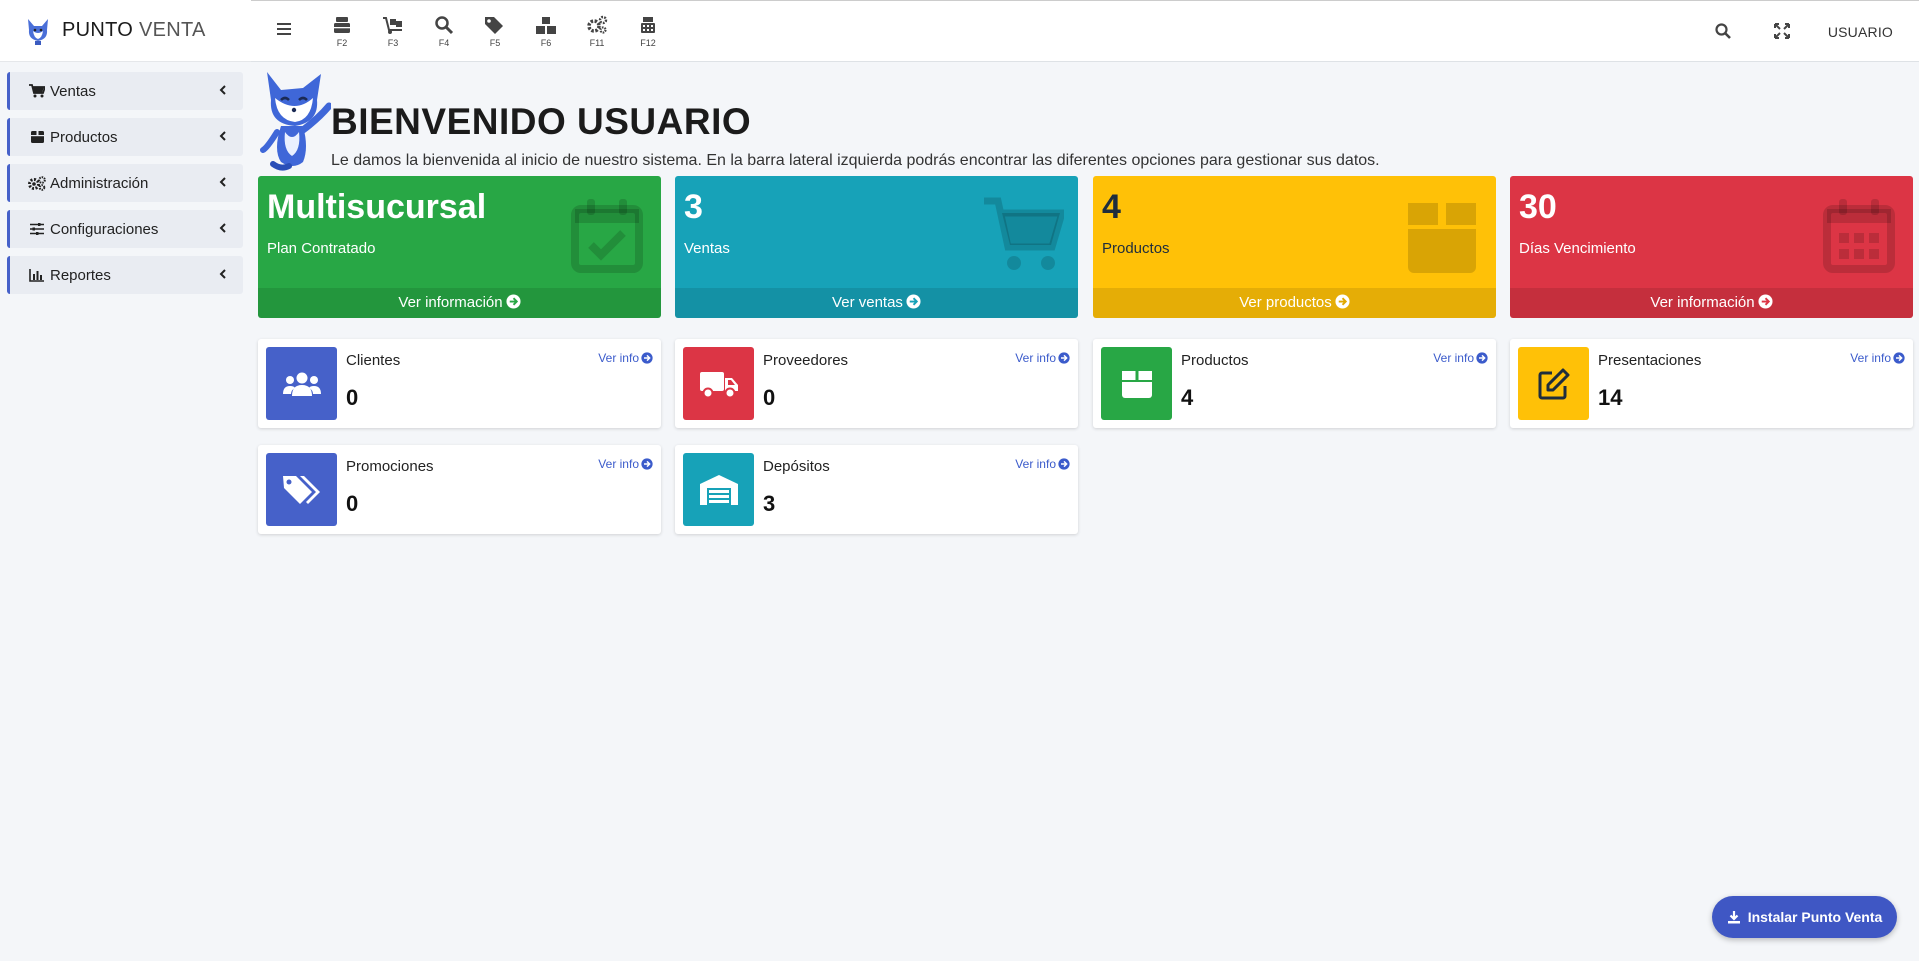 The width and height of the screenshot is (1919, 961). I want to click on summary-card-value: 3, so click(693, 207).